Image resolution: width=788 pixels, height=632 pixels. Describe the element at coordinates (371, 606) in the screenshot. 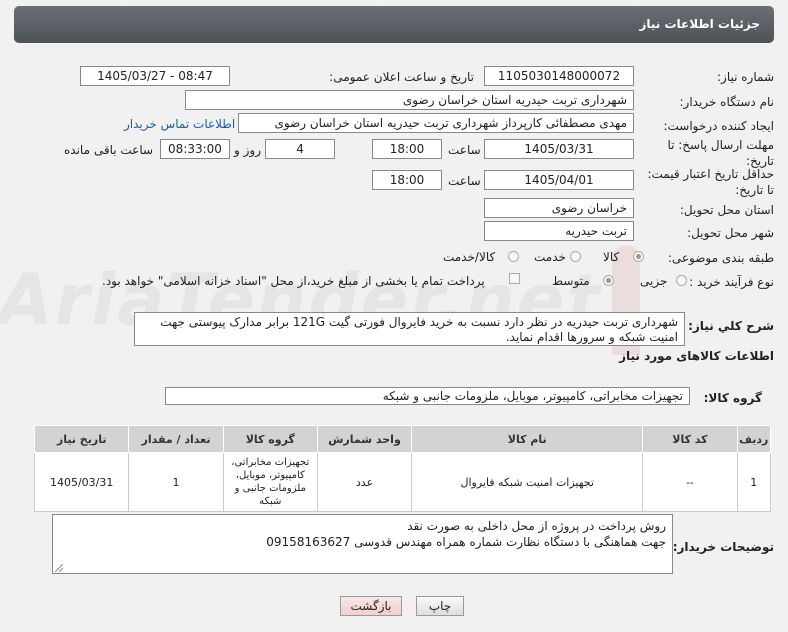

I see `back-button: بازگشت` at that location.